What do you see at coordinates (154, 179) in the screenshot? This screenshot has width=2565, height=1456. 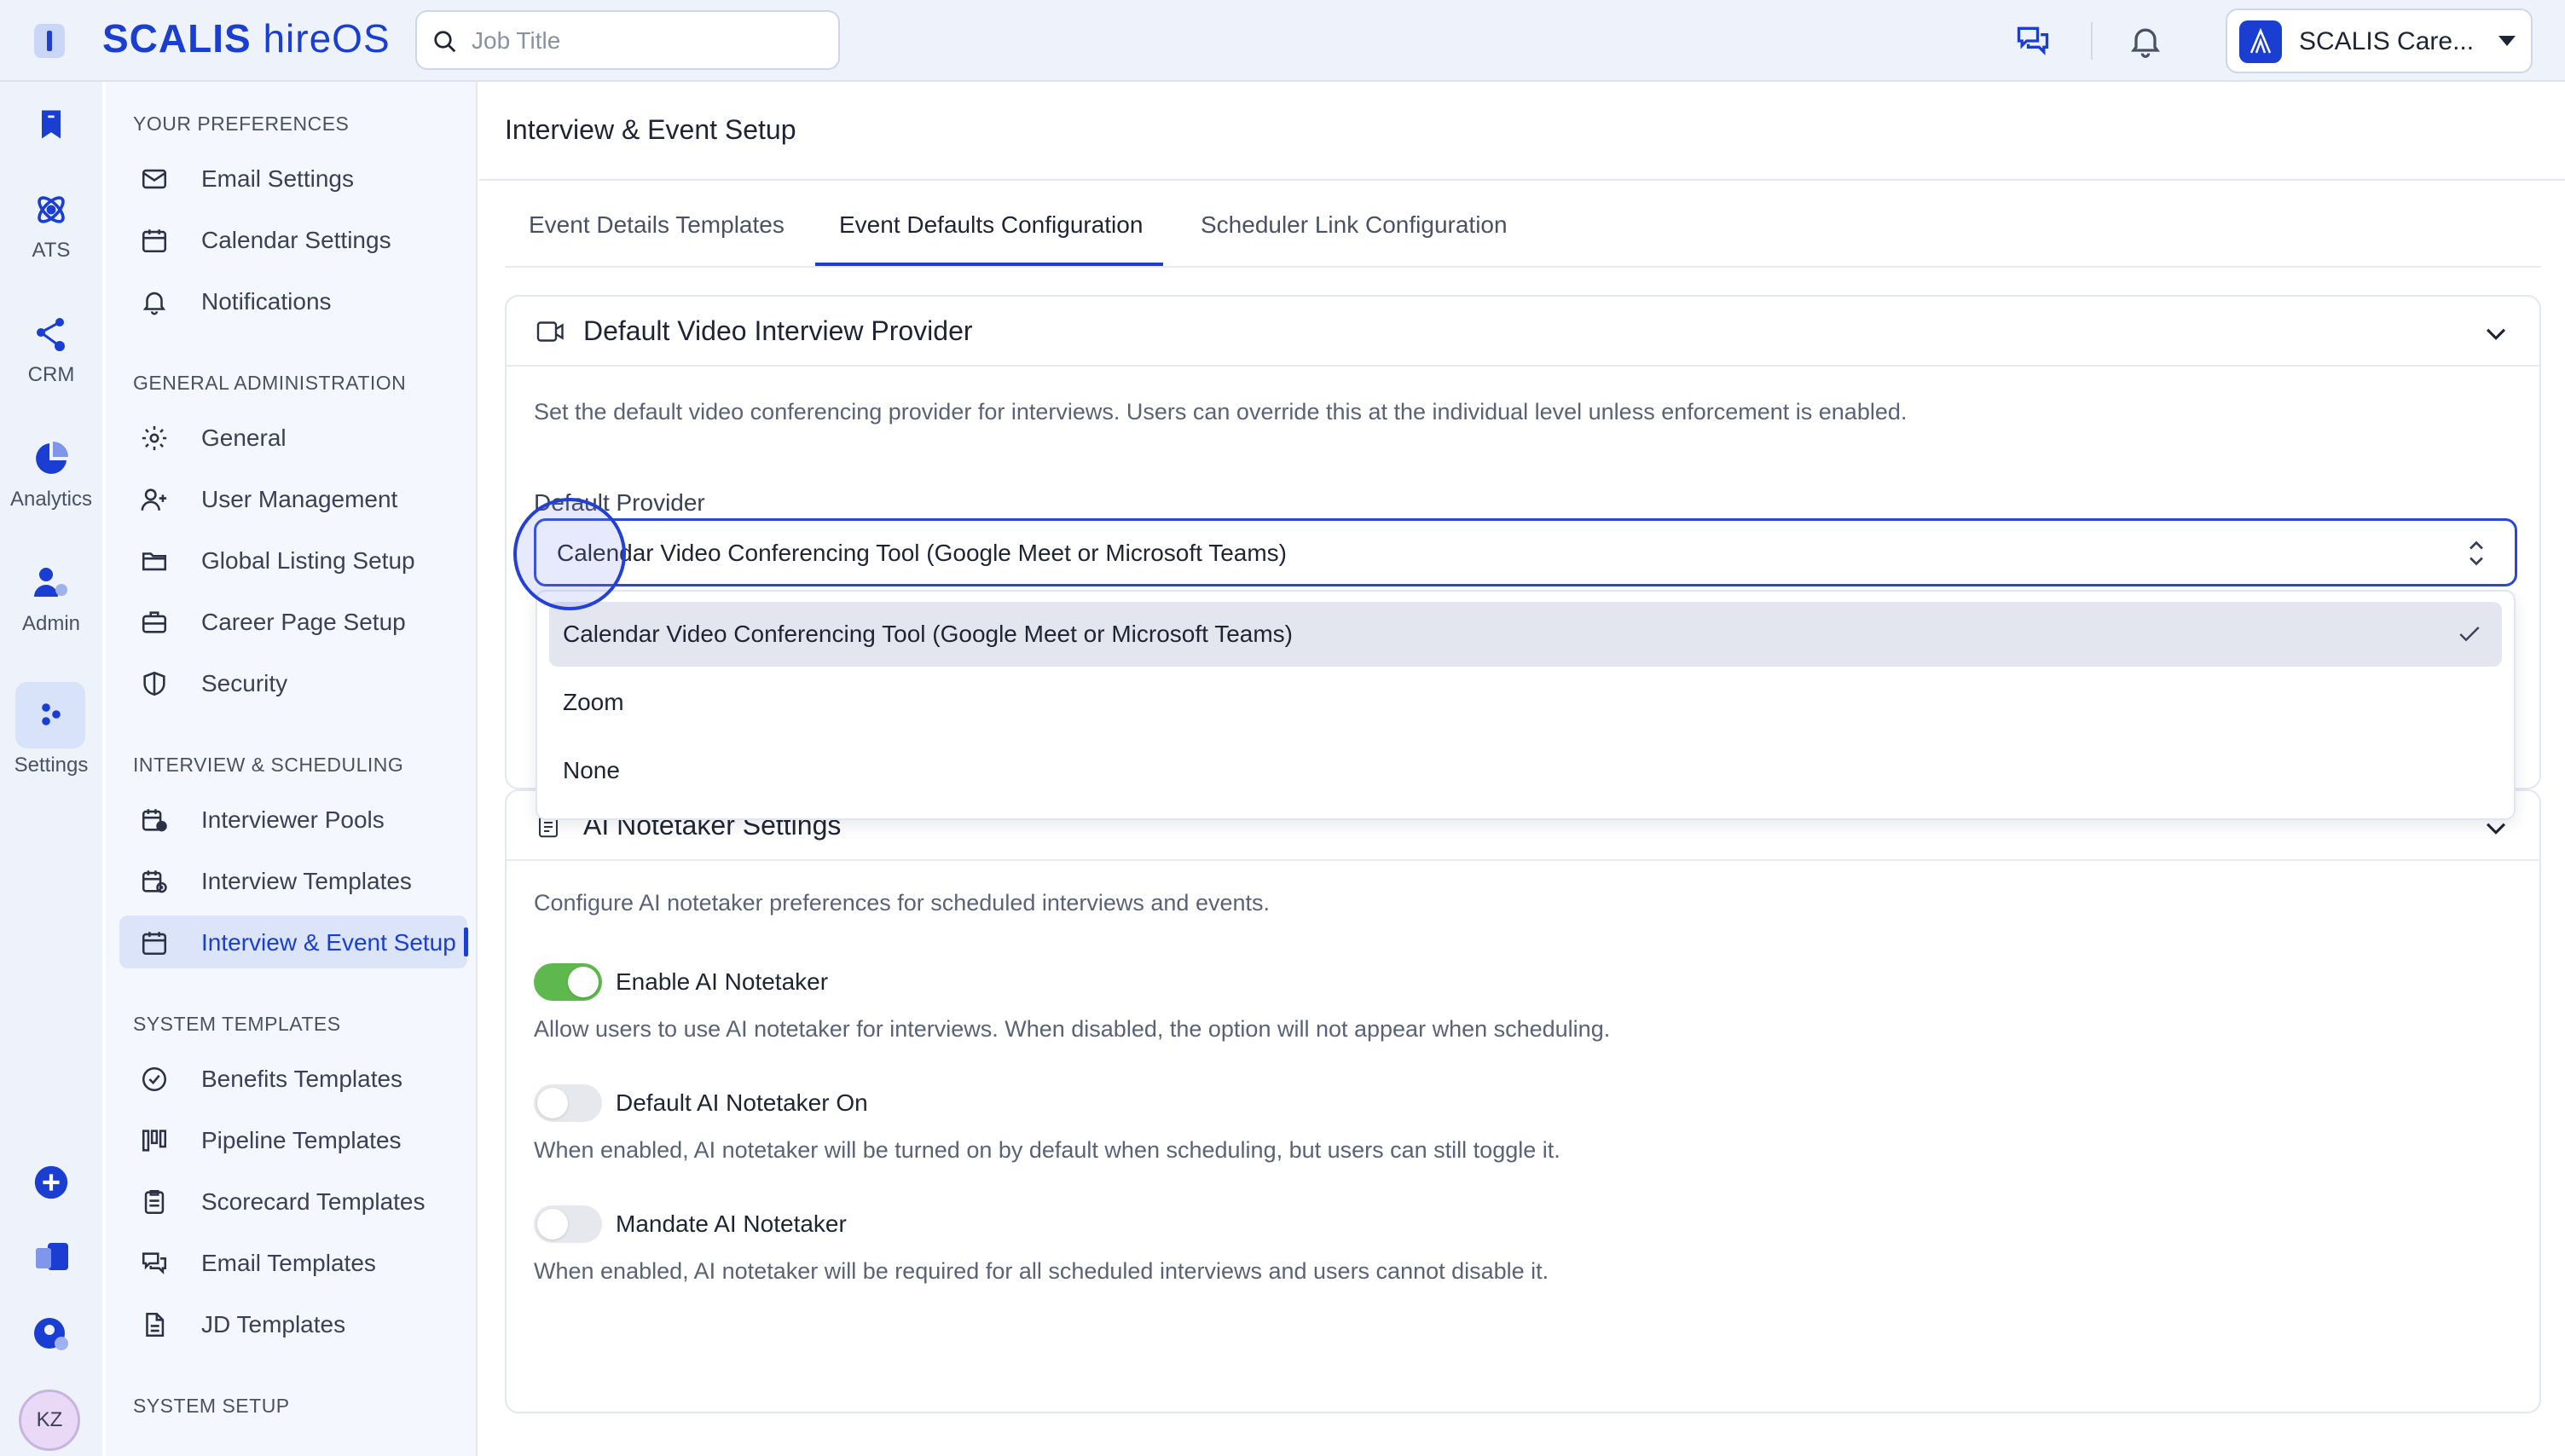 I see `mail-icon` at bounding box center [154, 179].